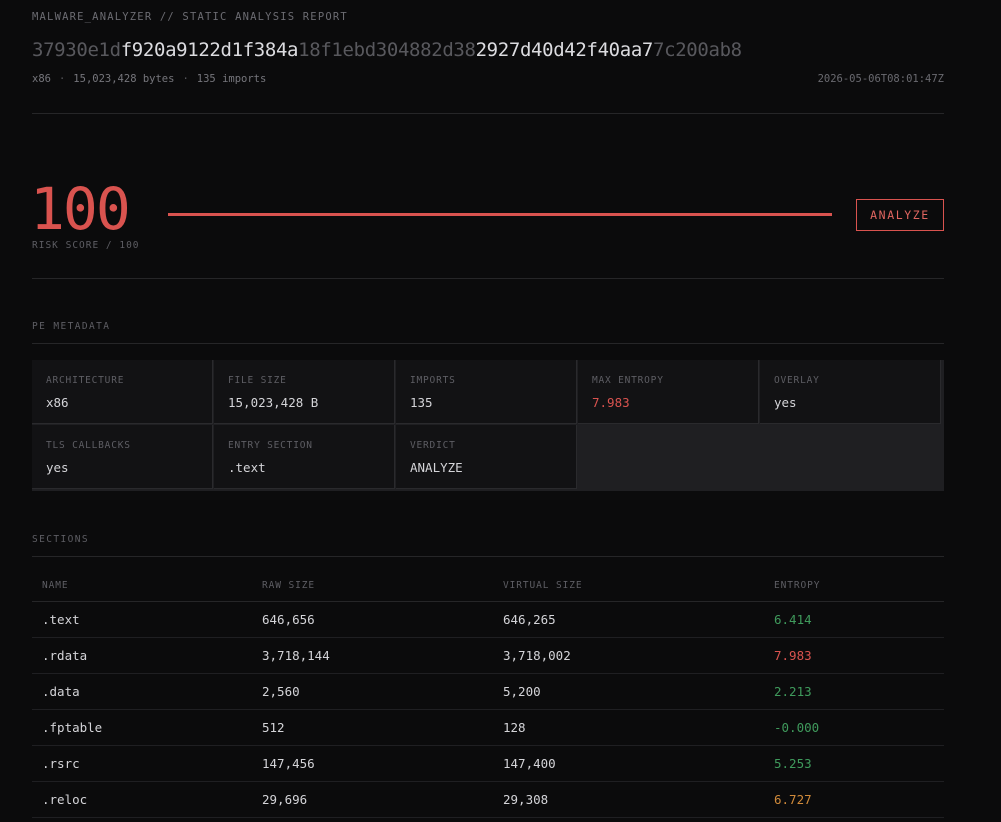  Describe the element at coordinates (854, 586) in the screenshot. I see `column-header-entropy: ENTROPY` at that location.